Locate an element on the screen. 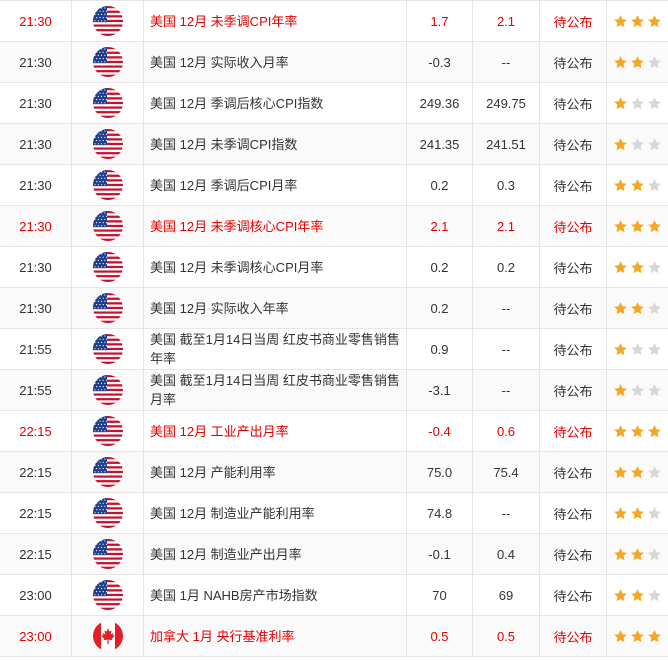  event-cell: 美国 12月 产能利用率 is located at coordinates (275, 472).